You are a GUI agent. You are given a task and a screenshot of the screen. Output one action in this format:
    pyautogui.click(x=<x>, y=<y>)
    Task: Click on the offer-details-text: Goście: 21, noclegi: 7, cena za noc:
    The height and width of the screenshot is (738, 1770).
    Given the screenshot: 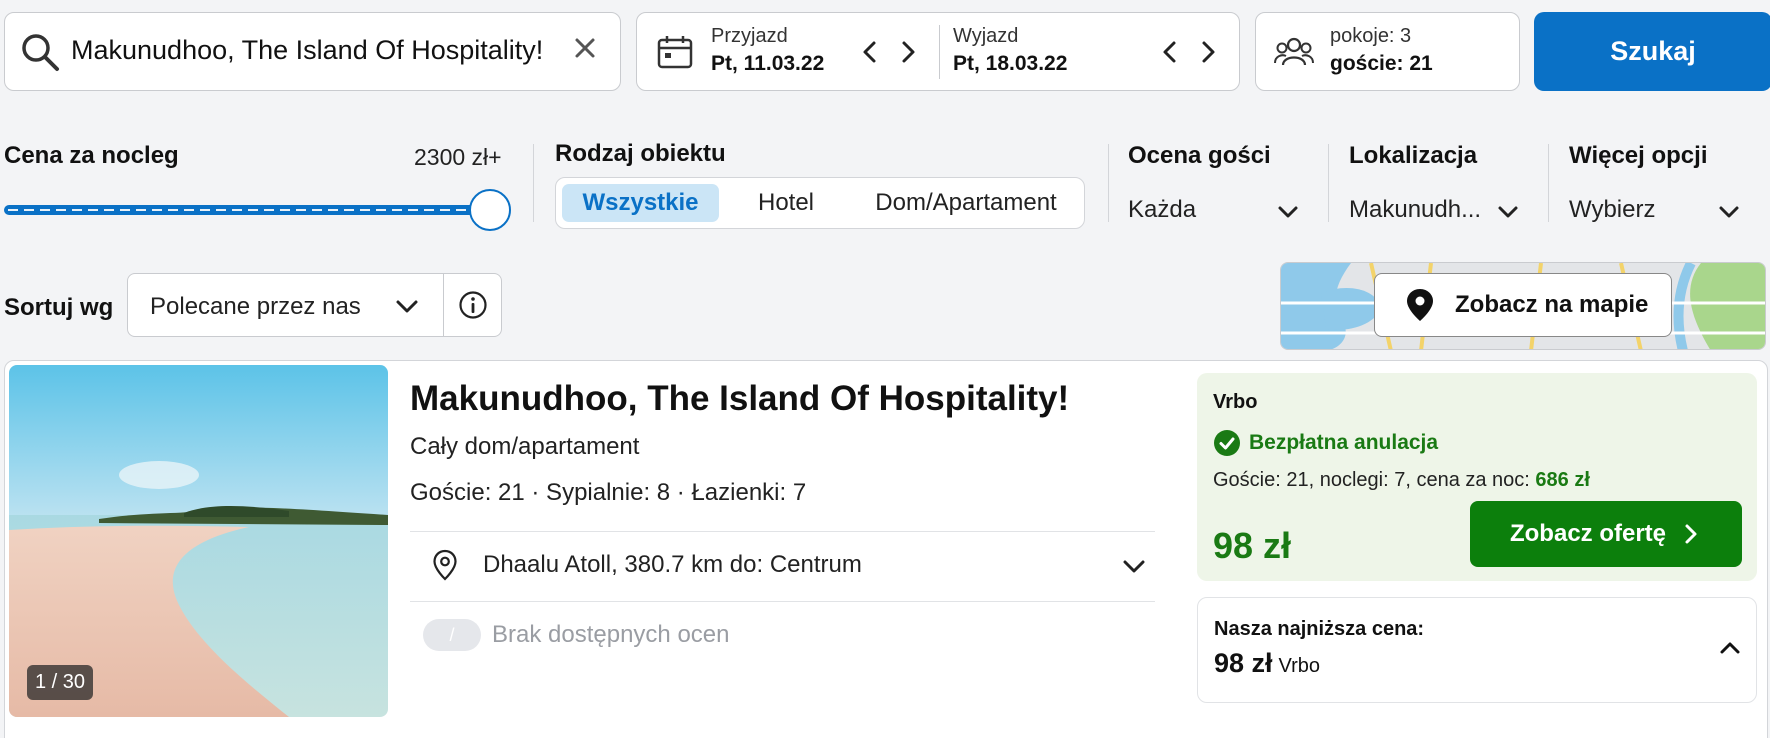 What is the action you would take?
    pyautogui.click(x=1371, y=480)
    